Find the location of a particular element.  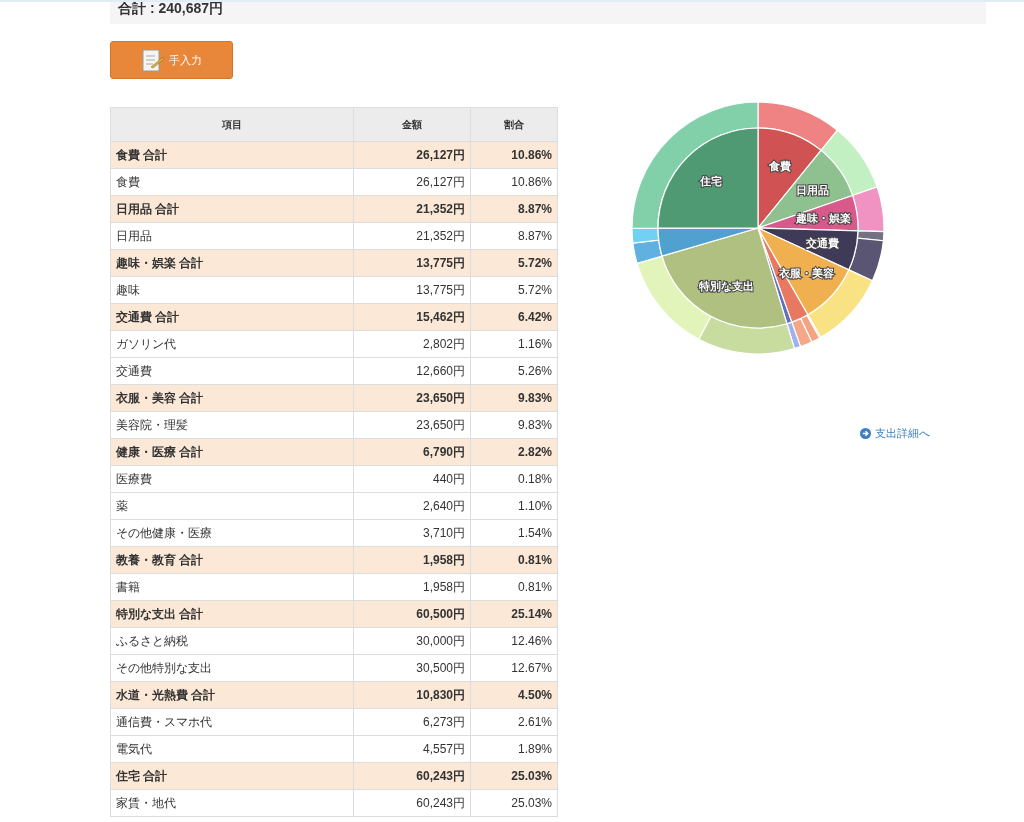

table-cell: 30,000円 is located at coordinates (412, 641).